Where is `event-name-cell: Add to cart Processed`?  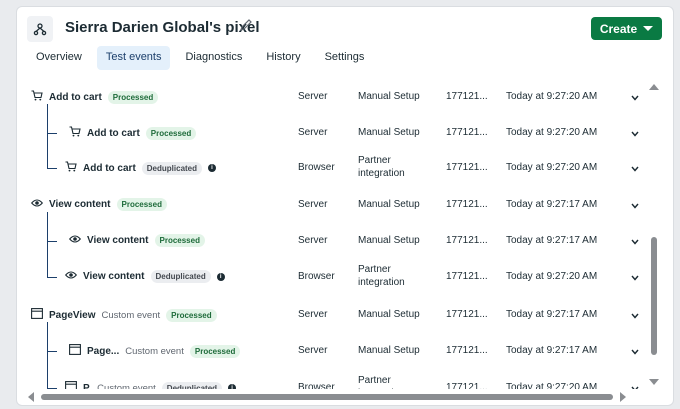 event-name-cell: Add to cart Processed is located at coordinates (95, 97).